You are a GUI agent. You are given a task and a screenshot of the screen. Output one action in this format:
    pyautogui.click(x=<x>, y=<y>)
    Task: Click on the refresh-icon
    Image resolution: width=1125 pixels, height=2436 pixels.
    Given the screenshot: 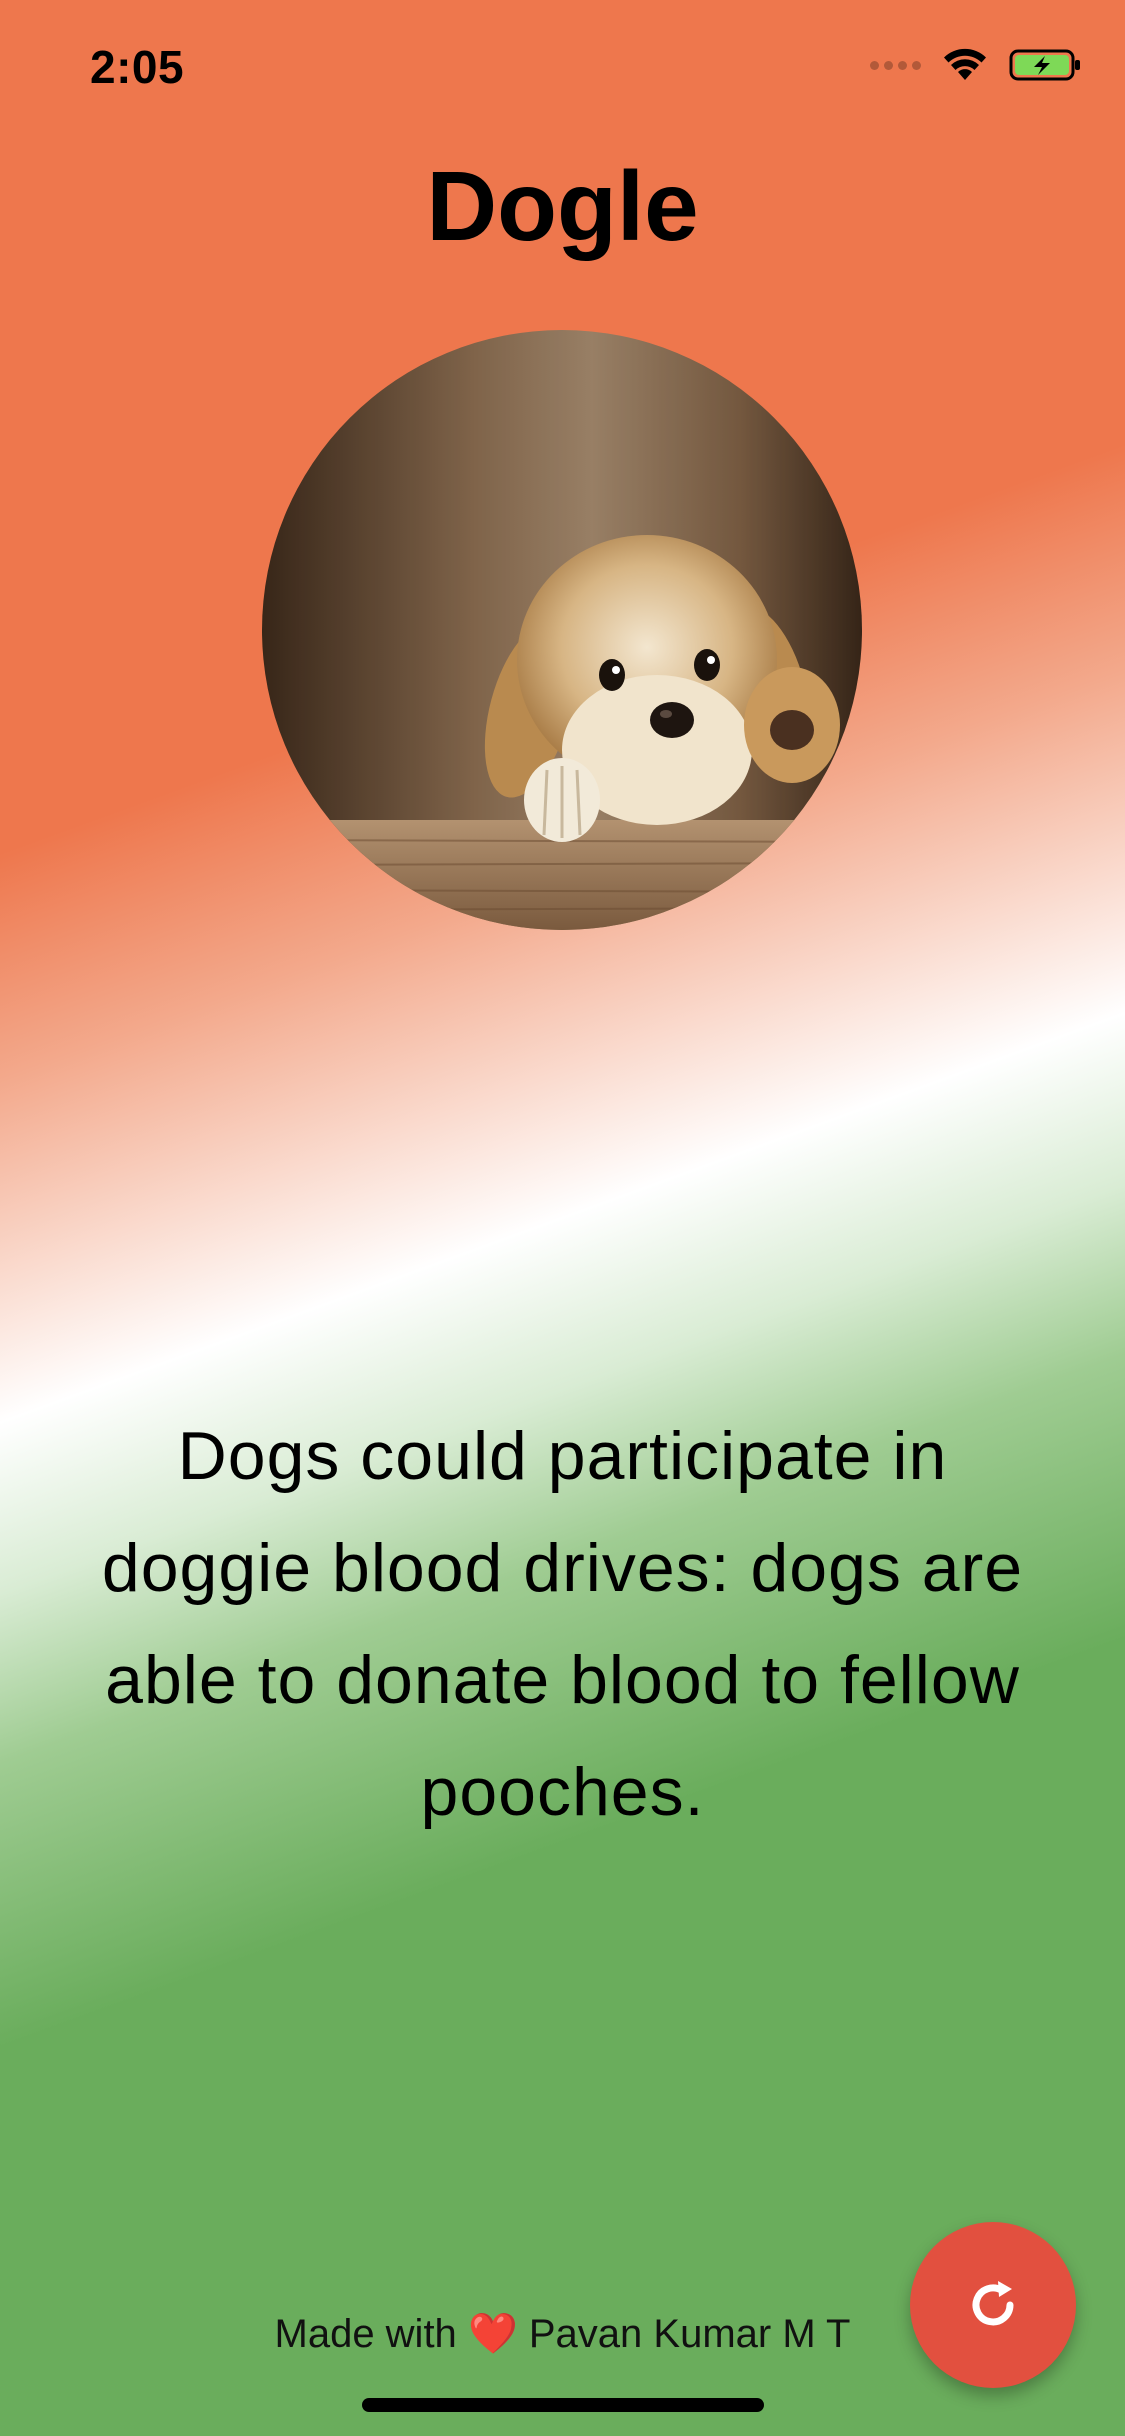 What is the action you would take?
    pyautogui.click(x=993, y=2303)
    